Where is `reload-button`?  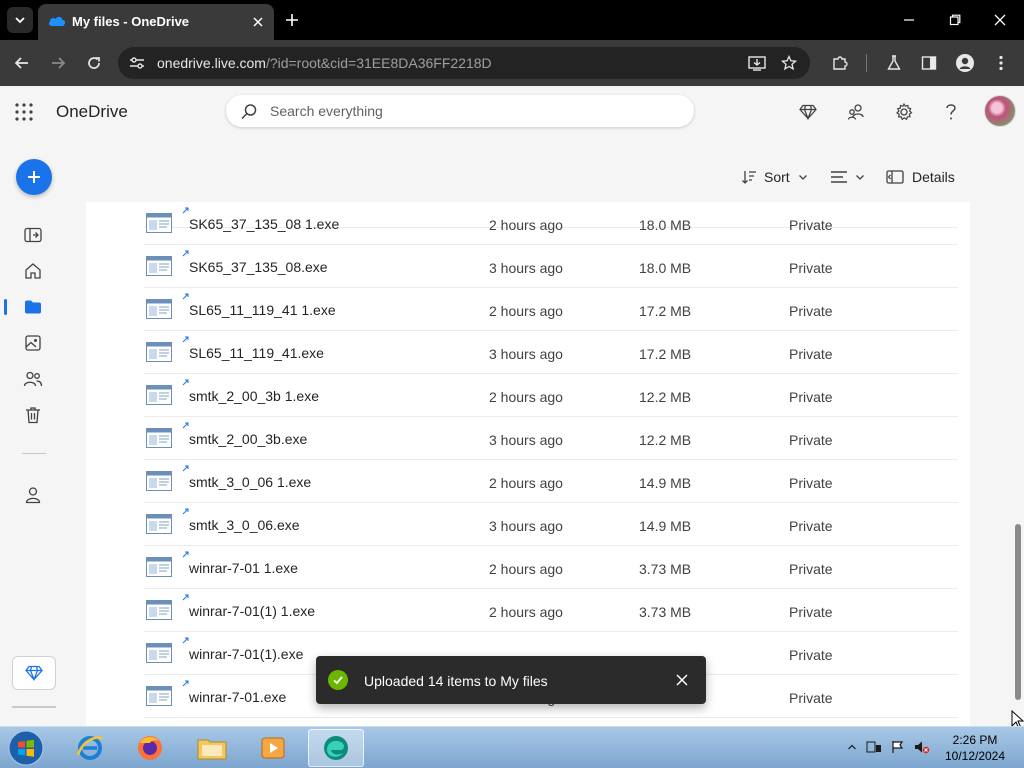
reload-button is located at coordinates (94, 63).